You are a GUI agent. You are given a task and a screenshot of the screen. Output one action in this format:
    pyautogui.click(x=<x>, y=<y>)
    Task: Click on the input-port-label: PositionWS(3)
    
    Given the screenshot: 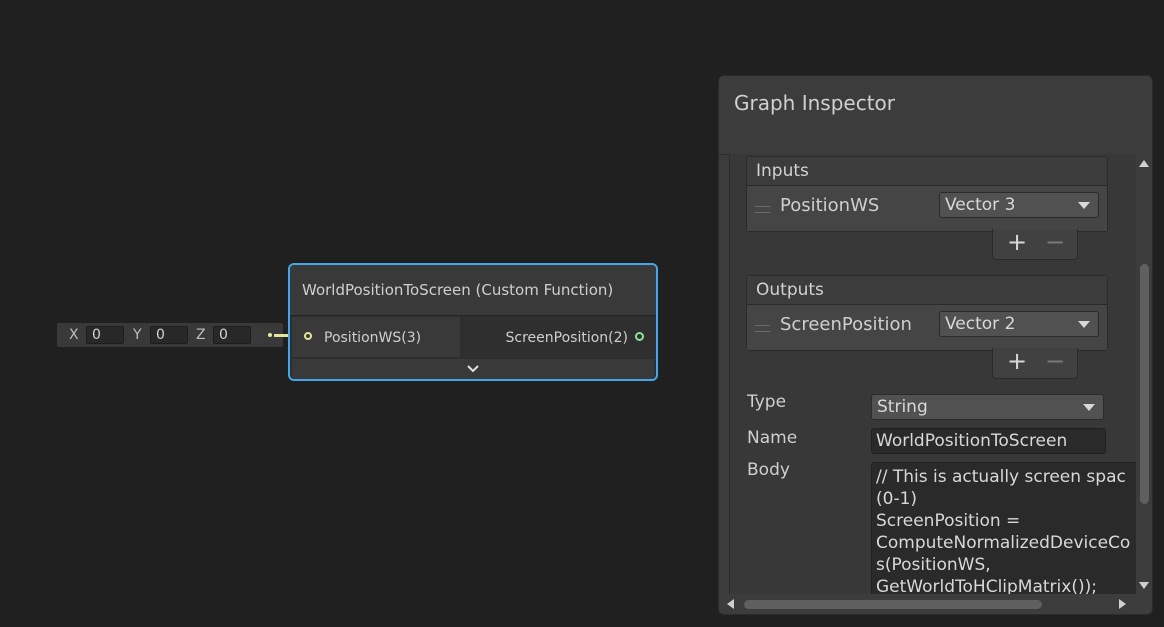 What is the action you would take?
    pyautogui.click(x=373, y=338)
    